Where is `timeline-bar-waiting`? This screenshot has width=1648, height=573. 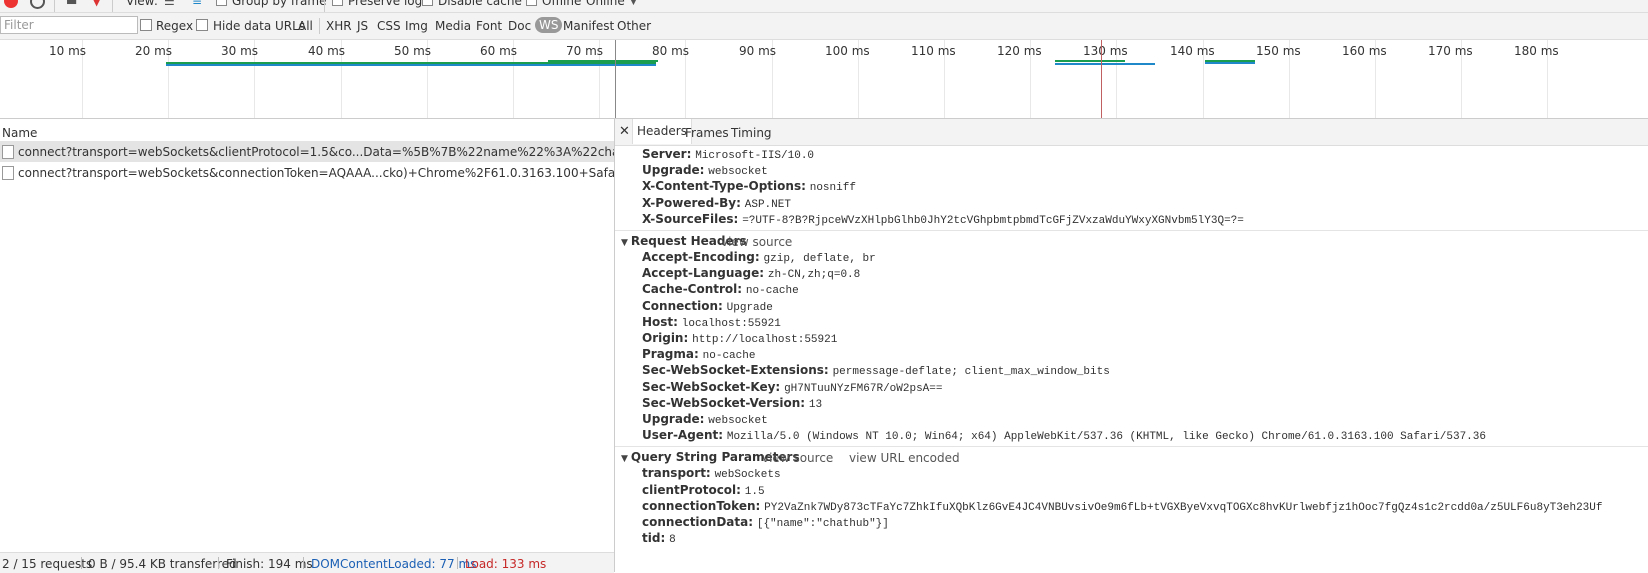 timeline-bar-waiting is located at coordinates (1090, 61).